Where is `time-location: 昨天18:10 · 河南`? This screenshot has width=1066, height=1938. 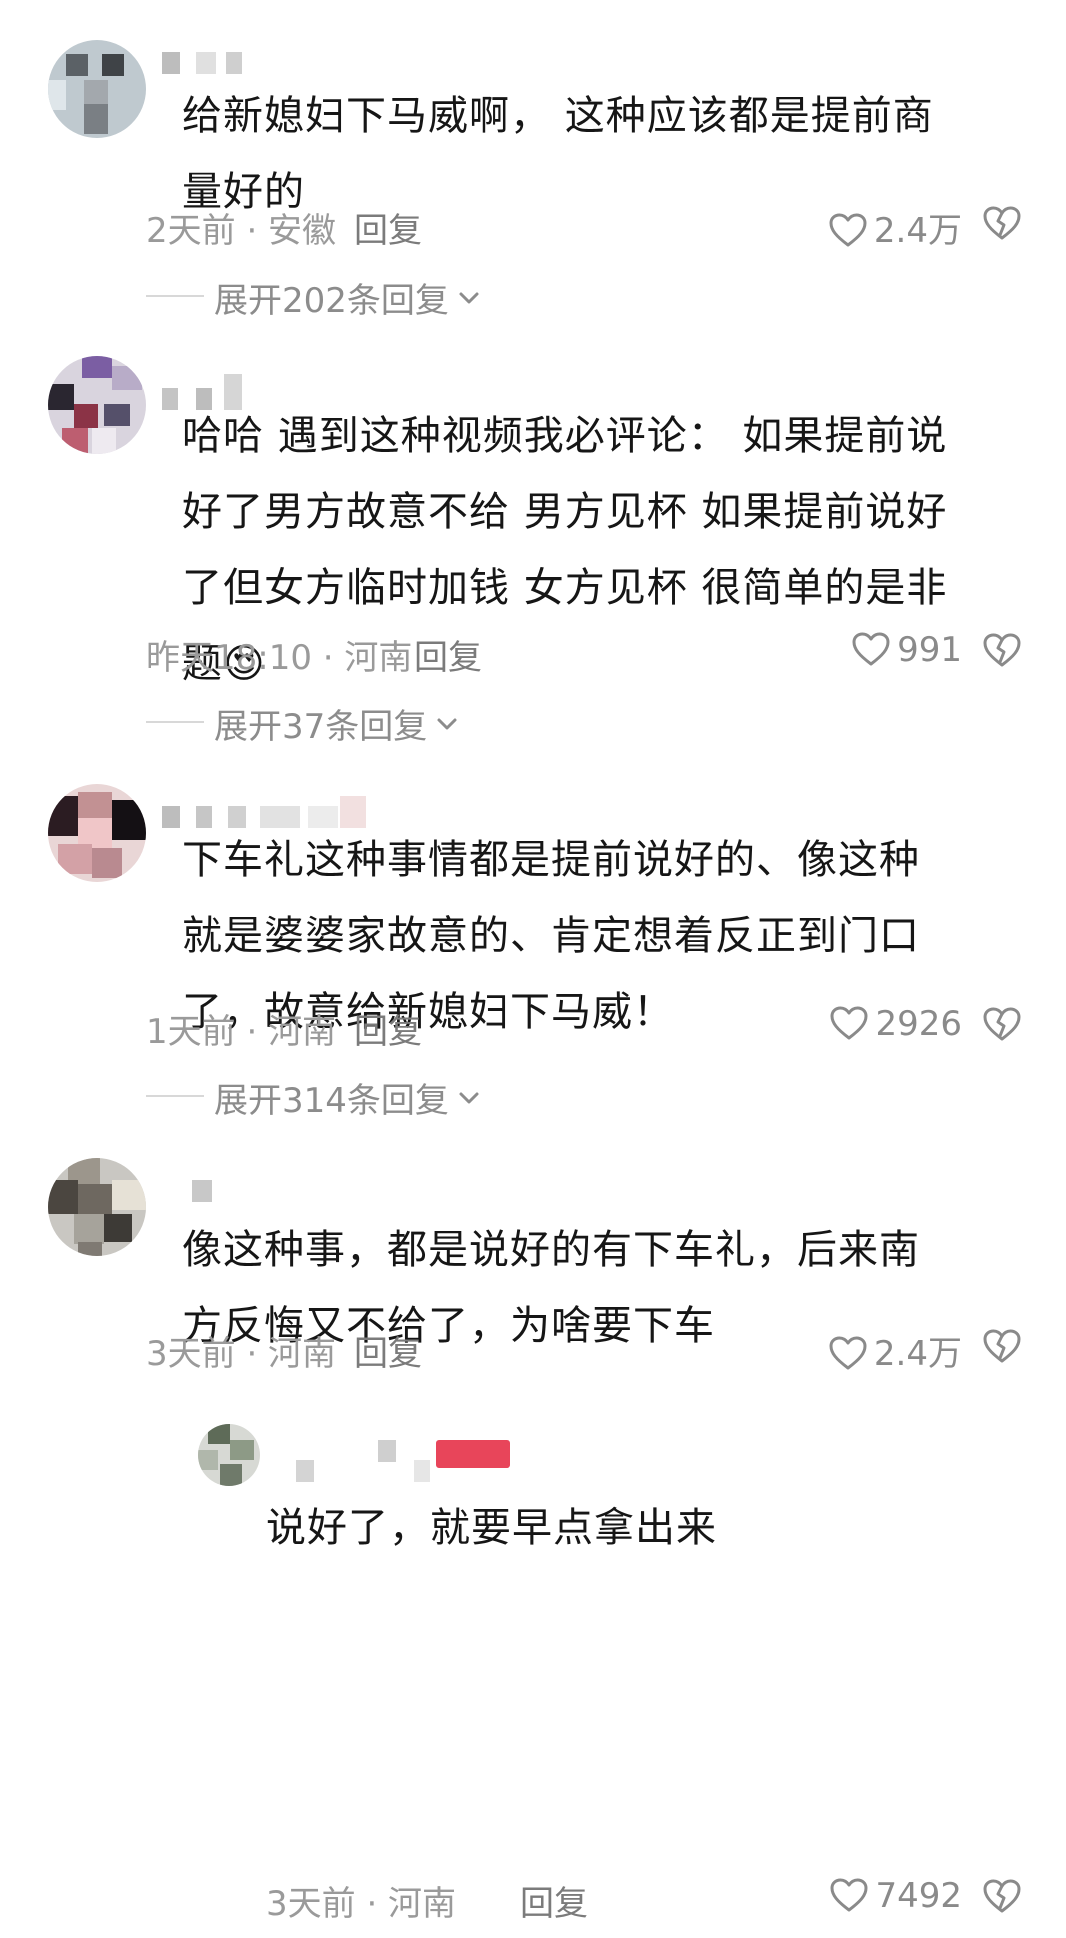
time-location: 昨天18:10 · 河南 is located at coordinates (279, 658).